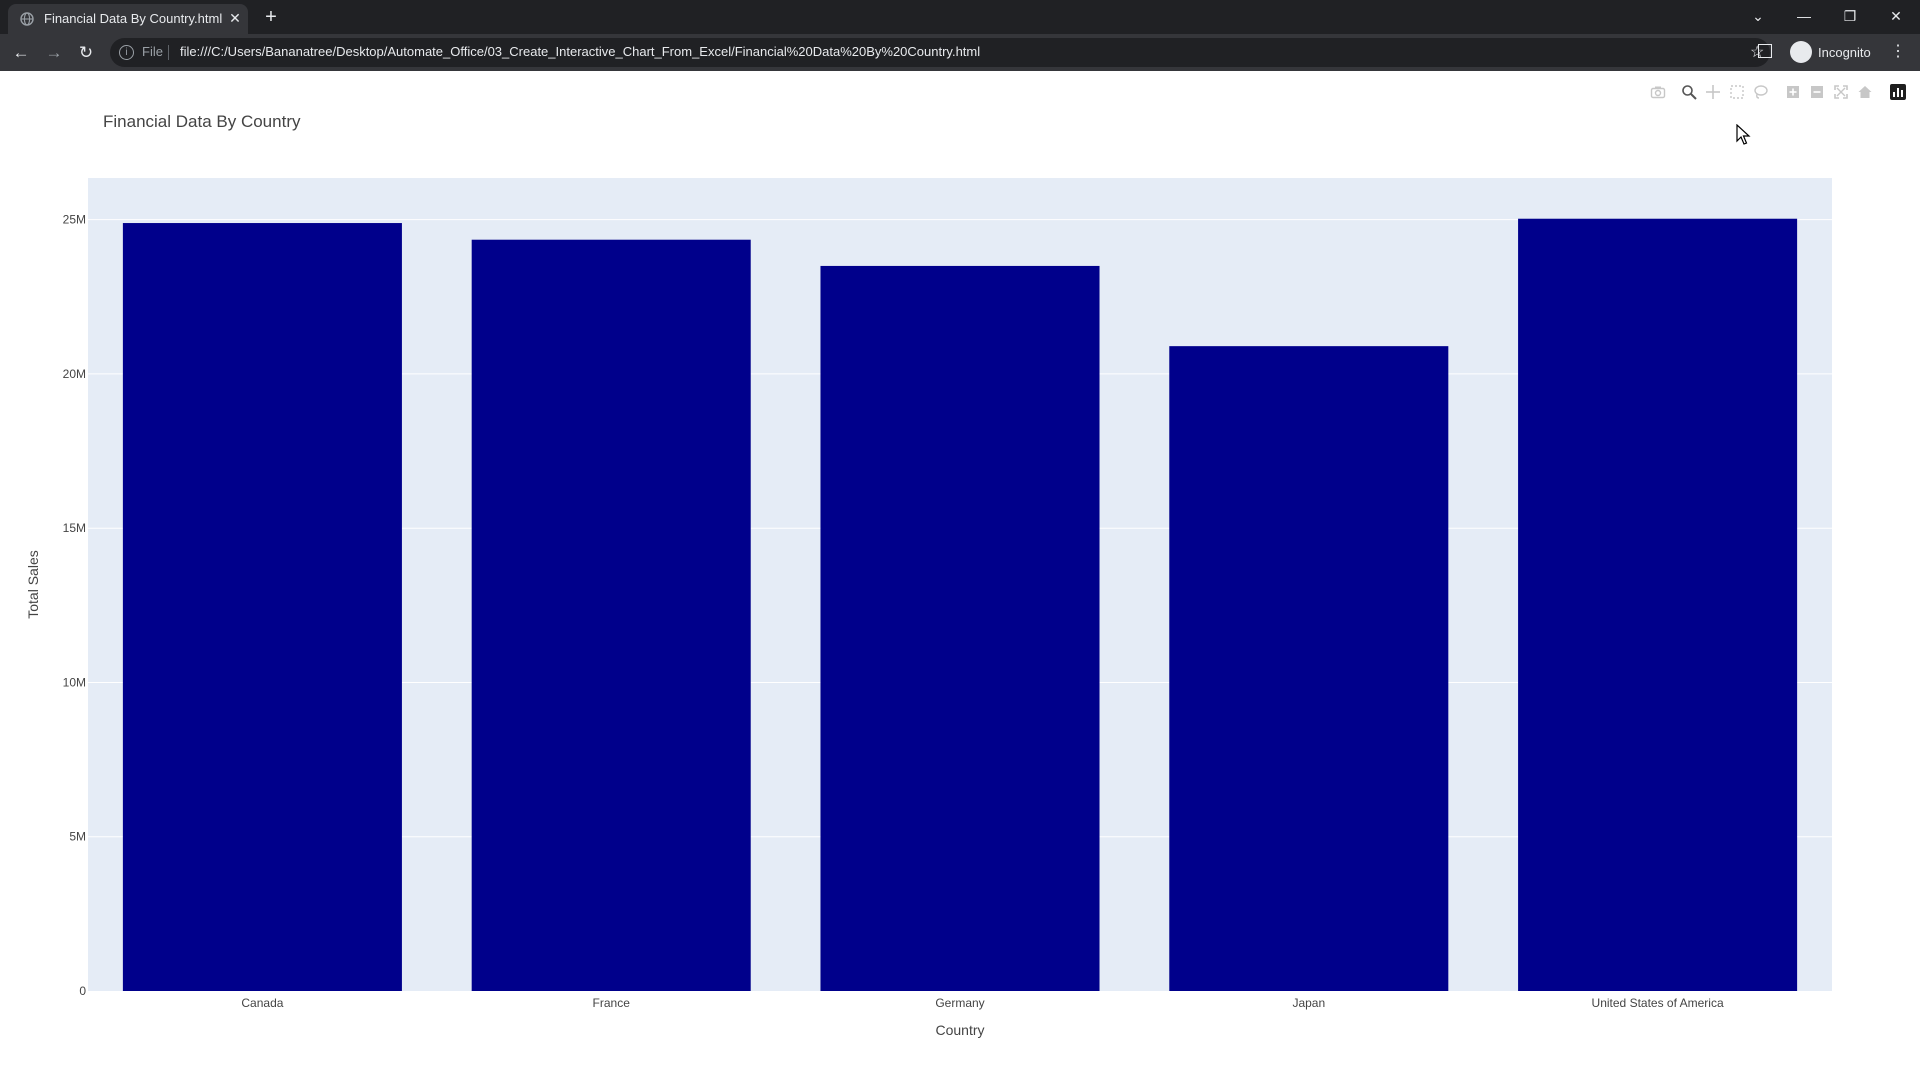  What do you see at coordinates (1743, 134) in the screenshot?
I see `mouse-cursor-icon` at bounding box center [1743, 134].